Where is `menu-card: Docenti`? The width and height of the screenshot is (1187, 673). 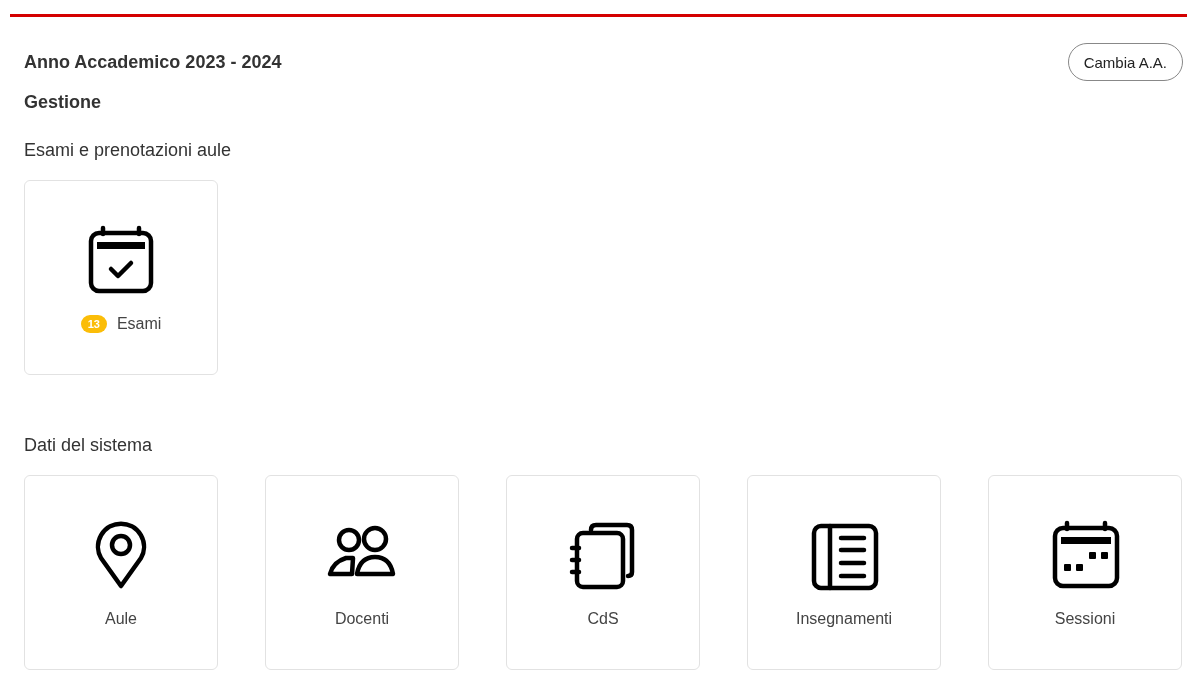
menu-card: Docenti is located at coordinates (362, 572).